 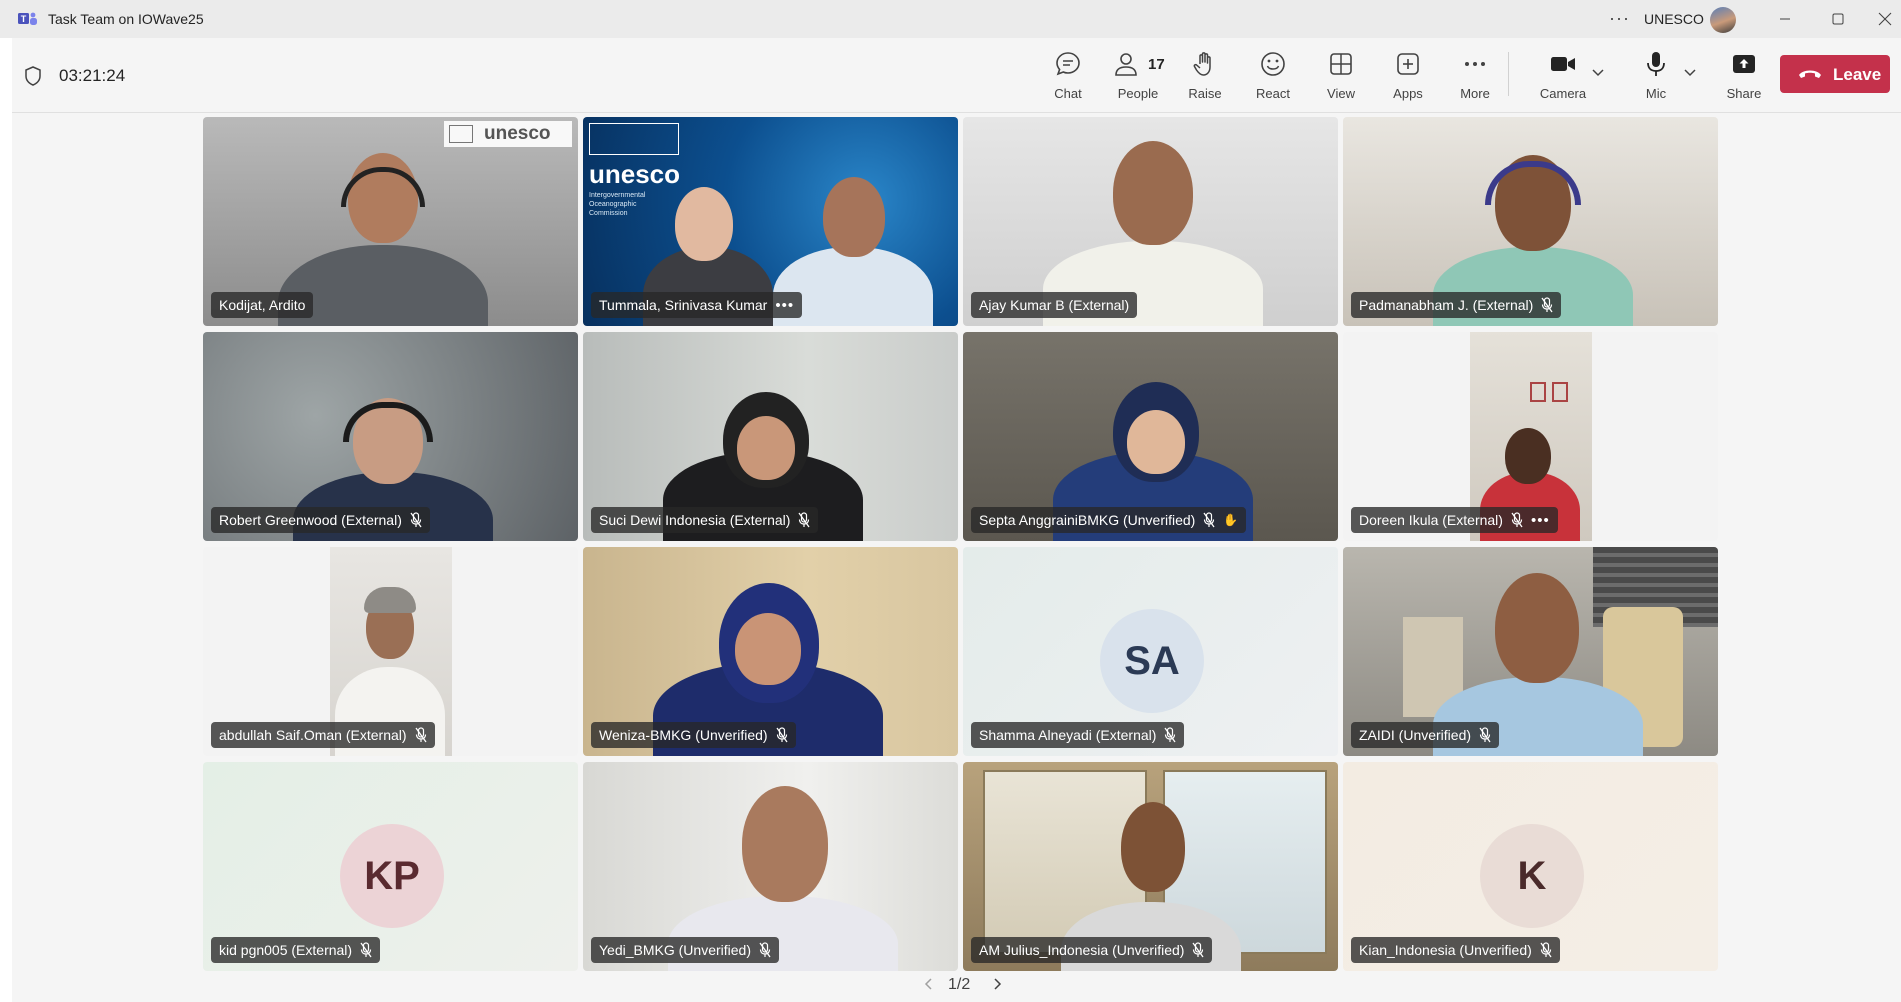 What do you see at coordinates (1273, 64) in the screenshot?
I see `react-icon` at bounding box center [1273, 64].